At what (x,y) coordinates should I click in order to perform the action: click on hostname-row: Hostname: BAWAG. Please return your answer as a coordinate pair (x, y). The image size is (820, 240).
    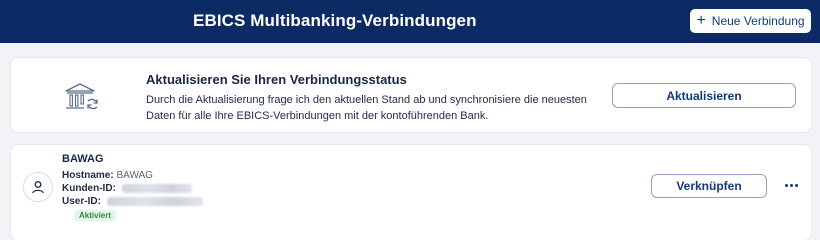
    Looking at the image, I should click on (107, 175).